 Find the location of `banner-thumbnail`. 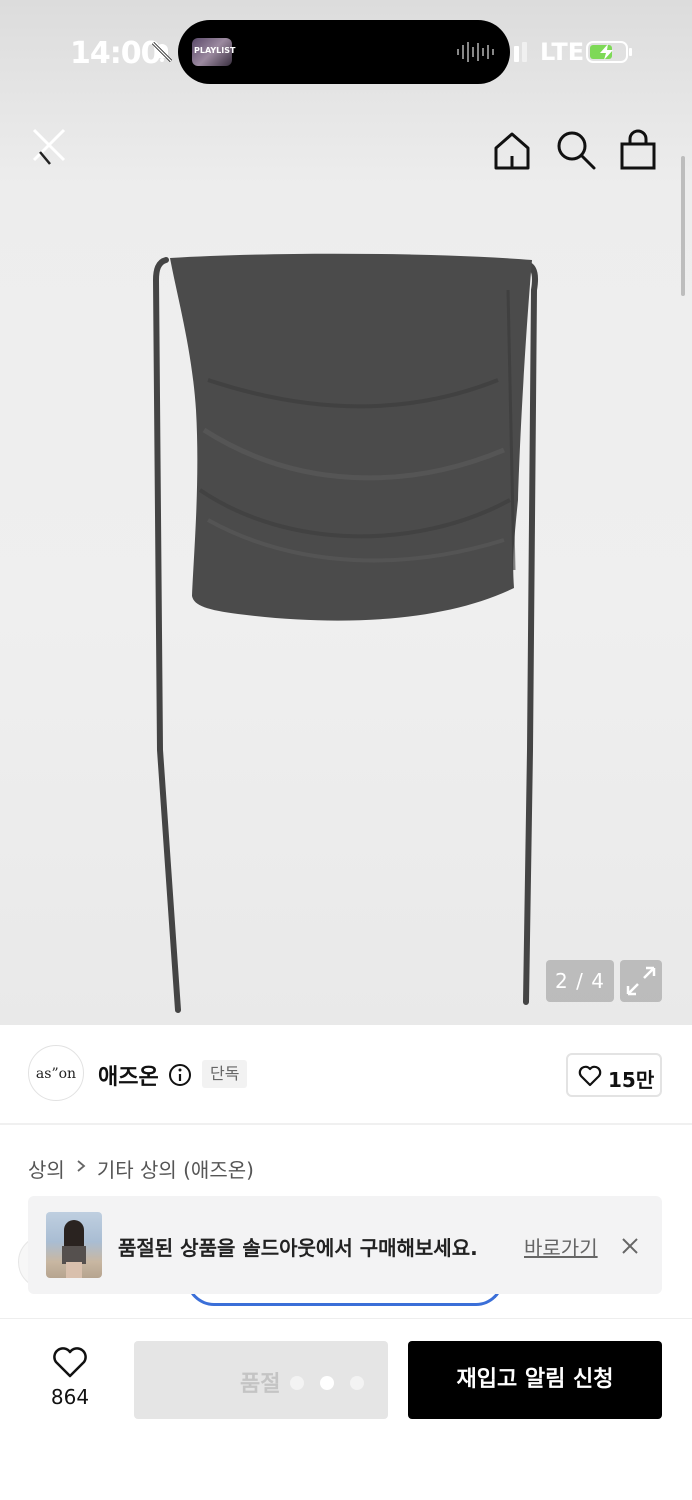

banner-thumbnail is located at coordinates (74, 1245).